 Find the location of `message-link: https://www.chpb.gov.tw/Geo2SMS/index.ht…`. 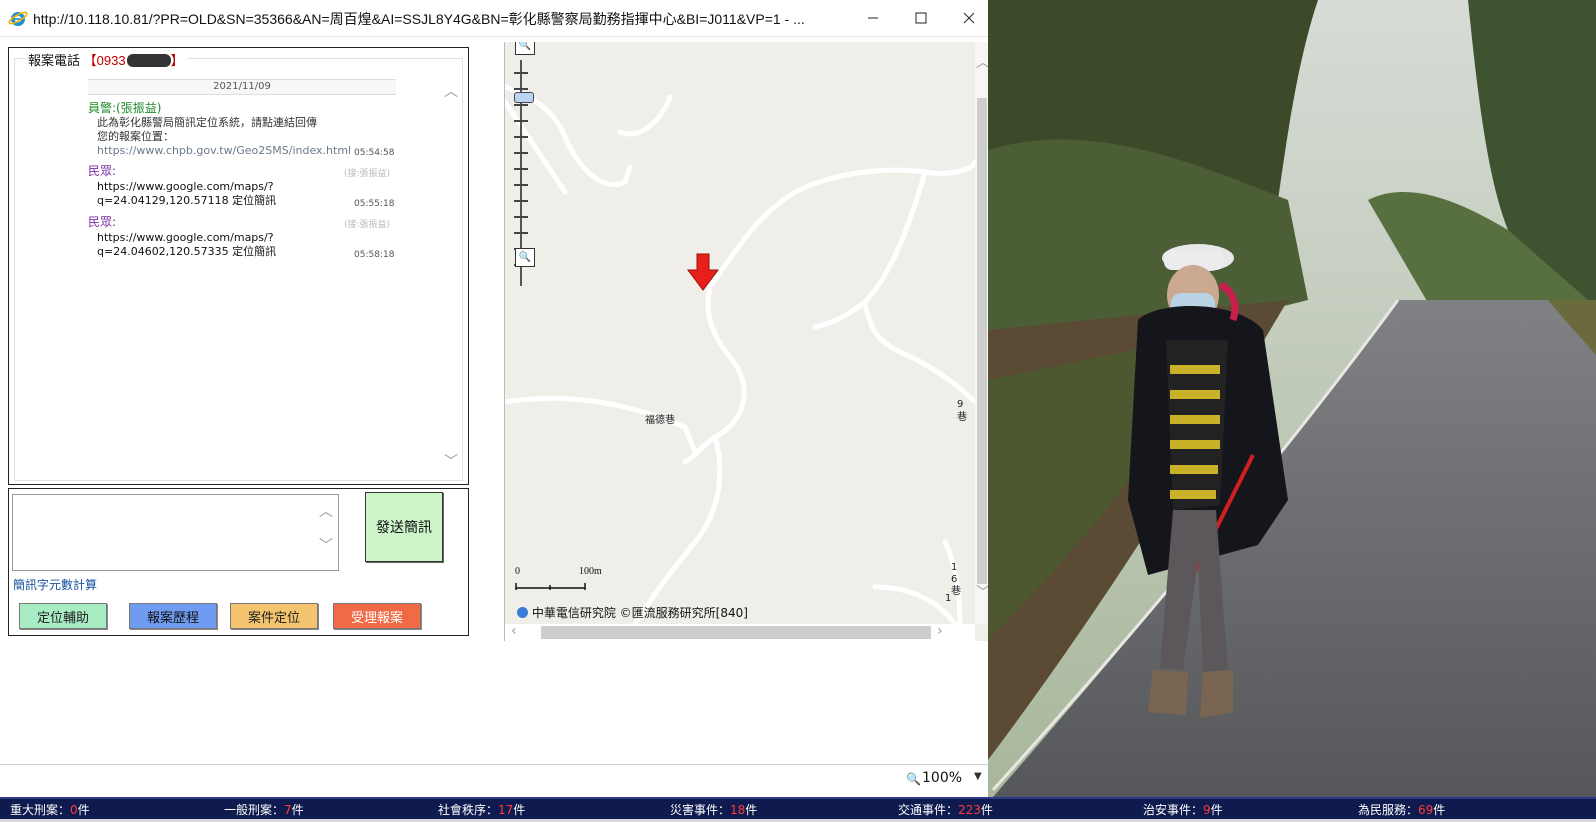

message-link: https://www.chpb.gov.tw/Geo2SMS/index.ht… is located at coordinates (224, 151).